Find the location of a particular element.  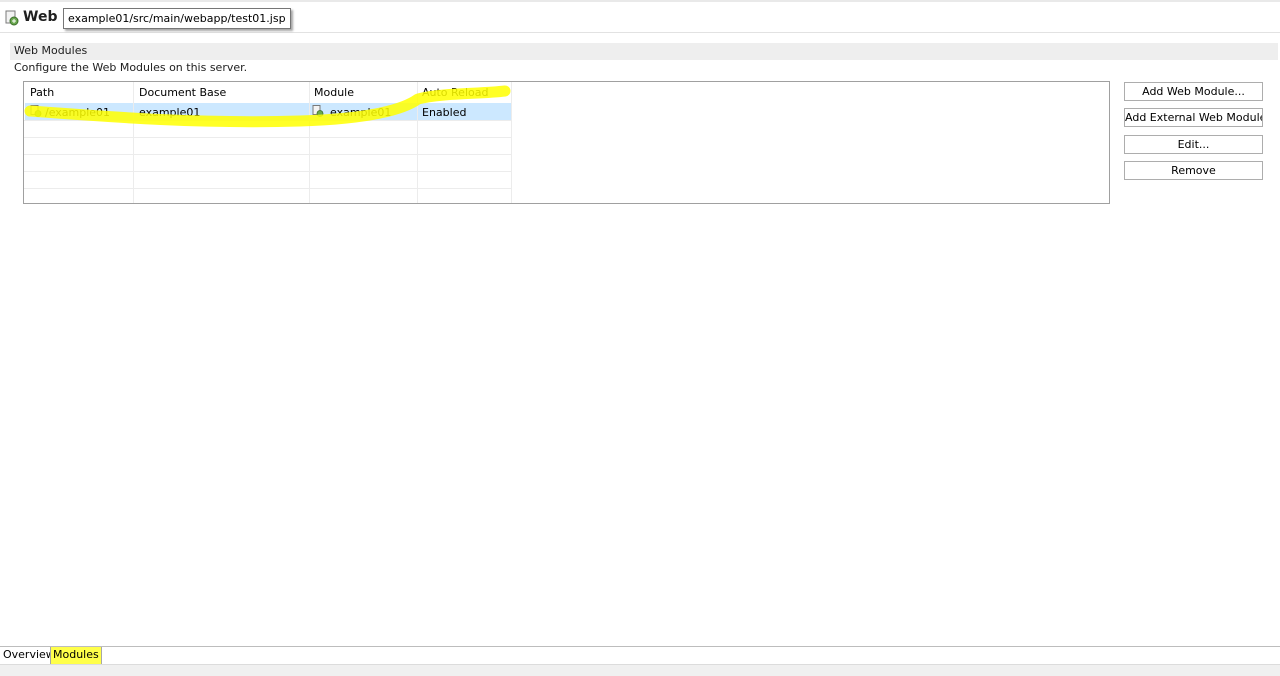

column-header-document-base: Document Base is located at coordinates (182, 92).